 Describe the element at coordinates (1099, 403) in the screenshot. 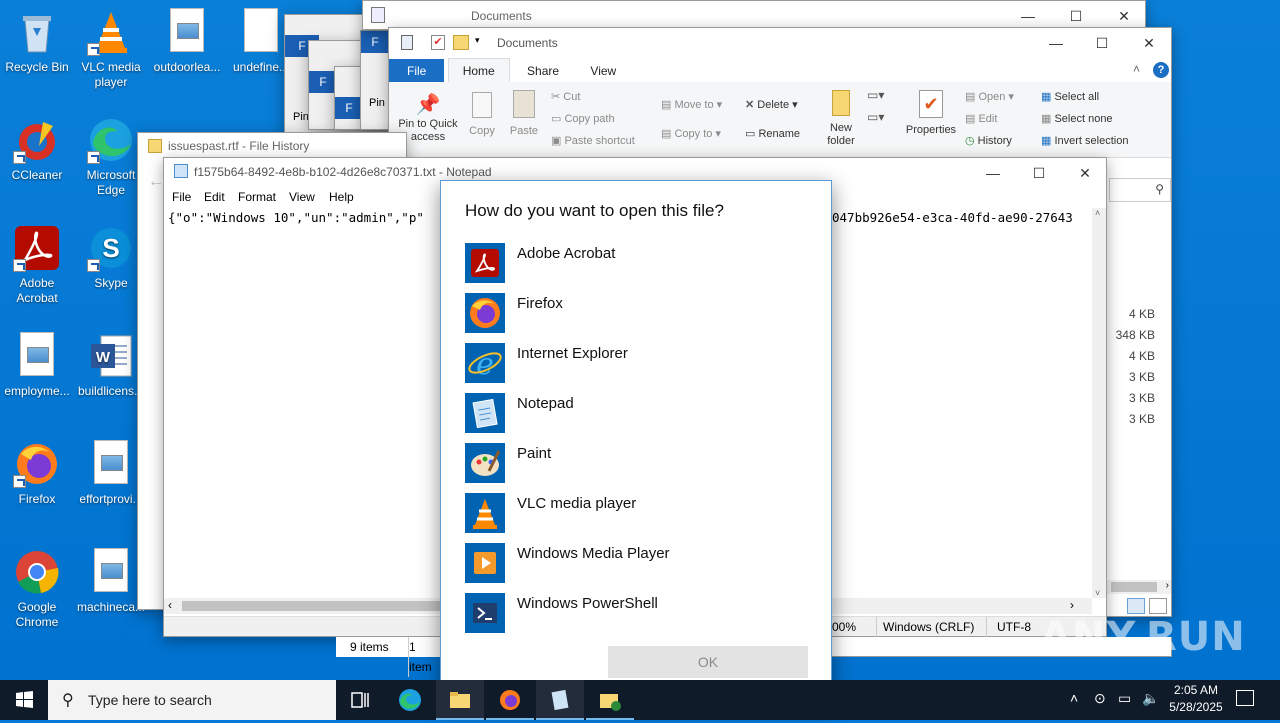

I see `vertical-scrollbar: ˄ ˅` at that location.